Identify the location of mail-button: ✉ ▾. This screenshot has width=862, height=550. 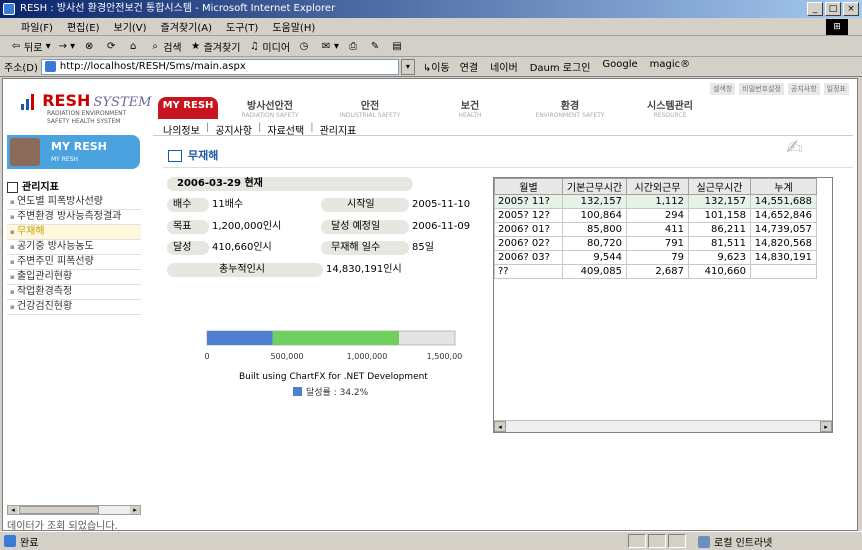
(329, 47).